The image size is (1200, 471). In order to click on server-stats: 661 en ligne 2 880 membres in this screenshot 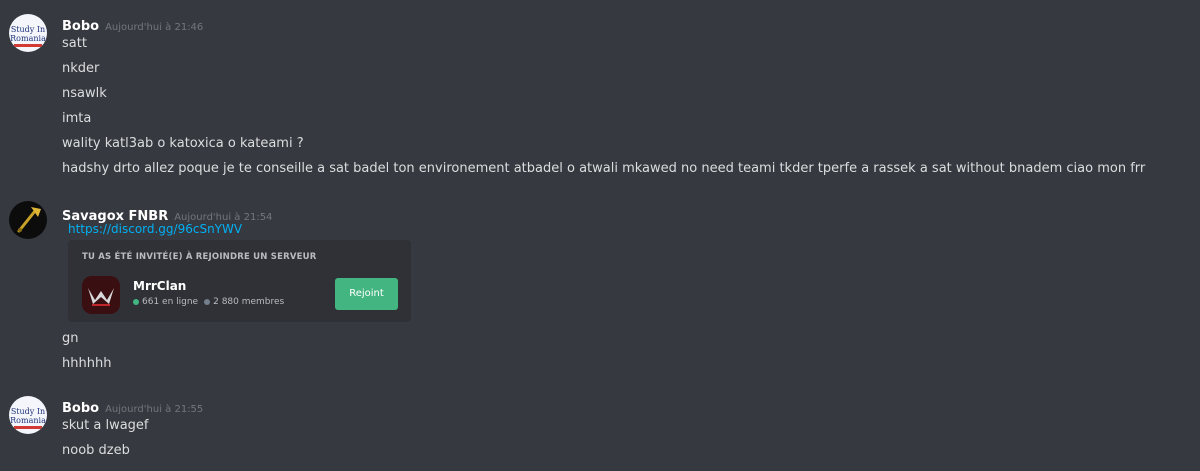, I will do `click(208, 302)`.